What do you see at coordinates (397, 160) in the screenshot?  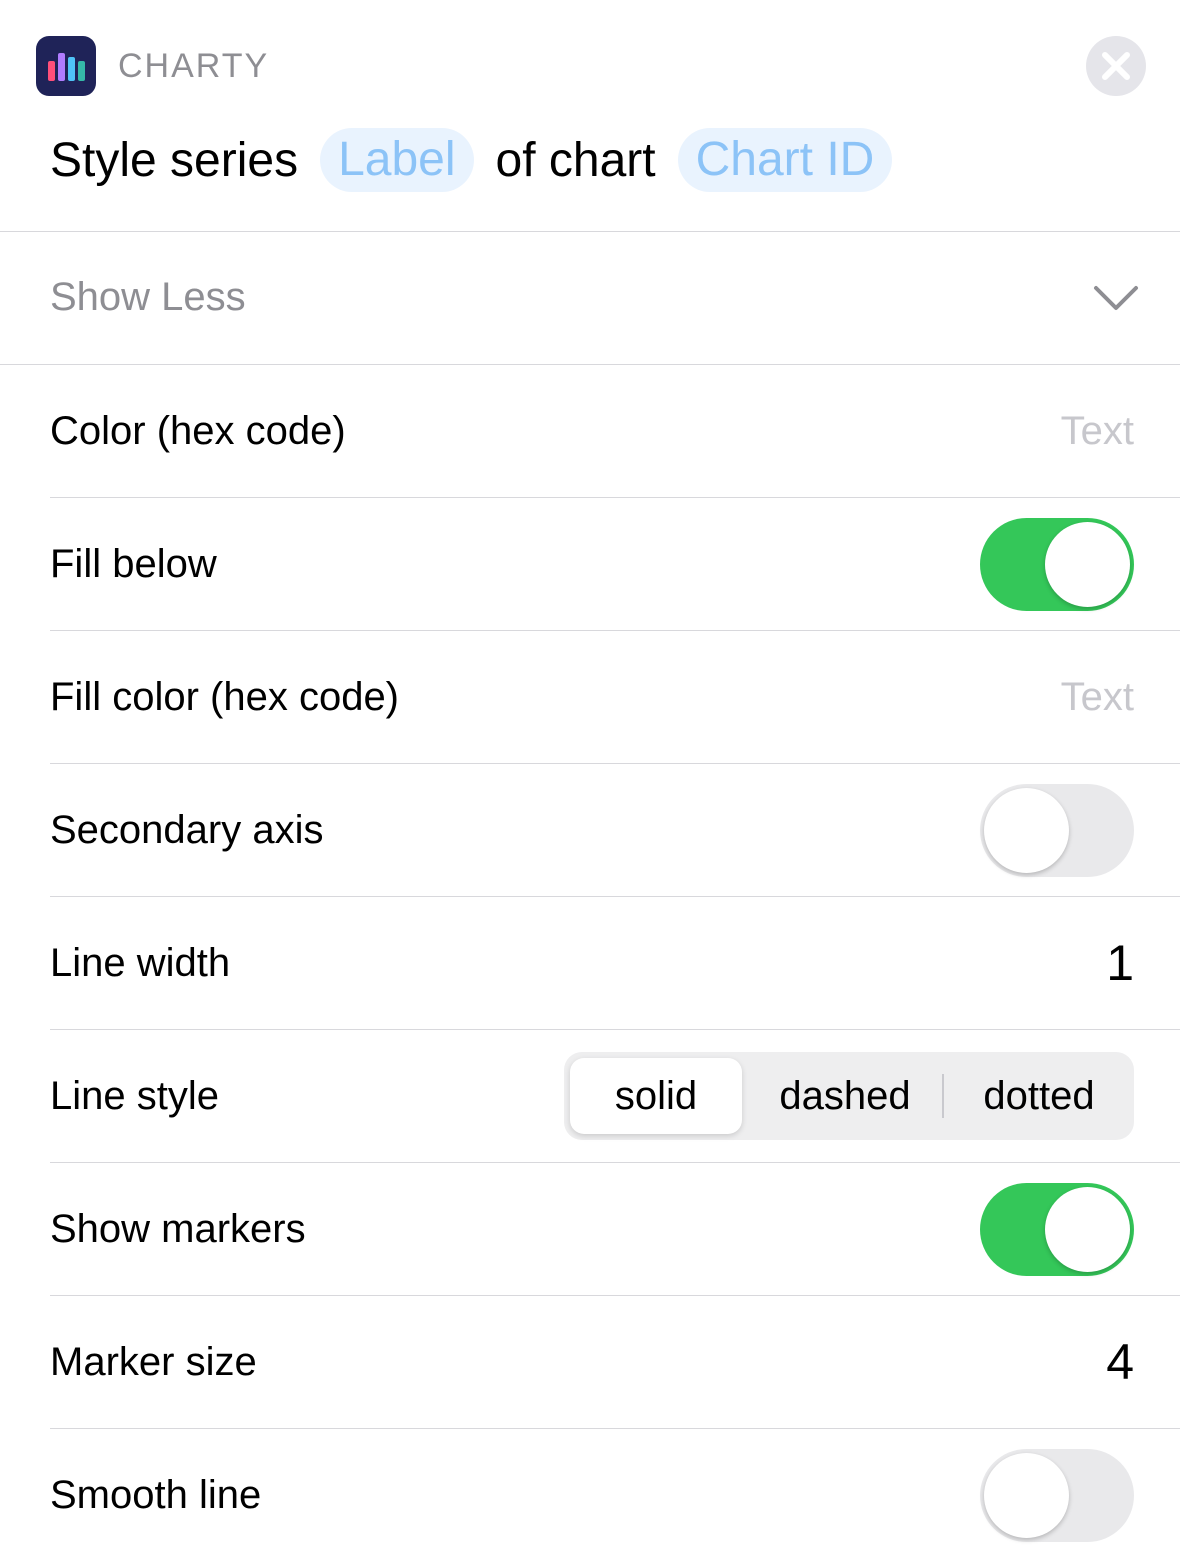 I see `label-token: Label` at bounding box center [397, 160].